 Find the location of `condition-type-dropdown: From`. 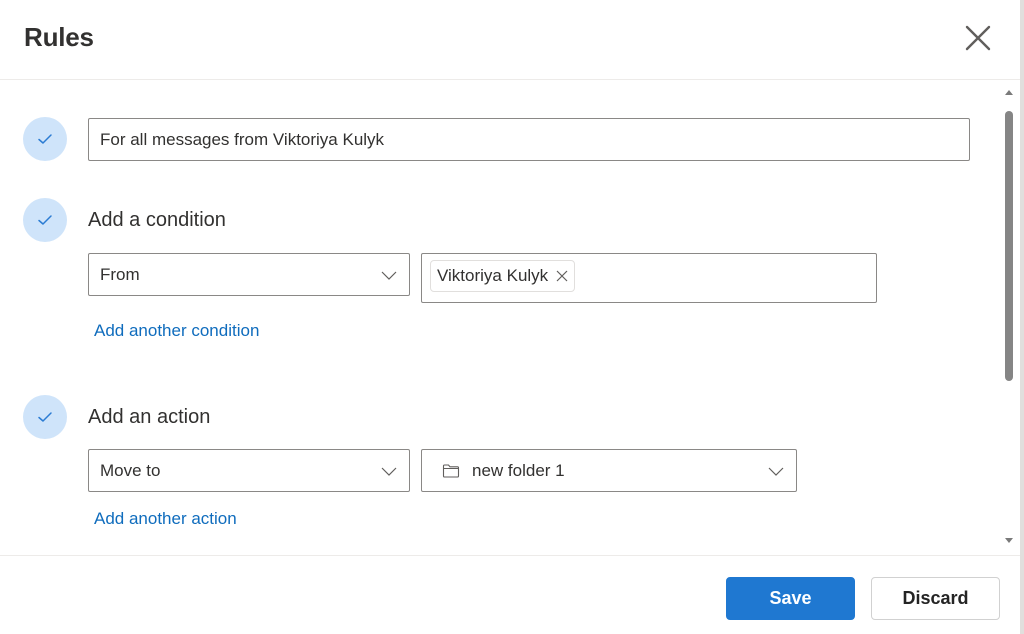

condition-type-dropdown: From is located at coordinates (249, 274).